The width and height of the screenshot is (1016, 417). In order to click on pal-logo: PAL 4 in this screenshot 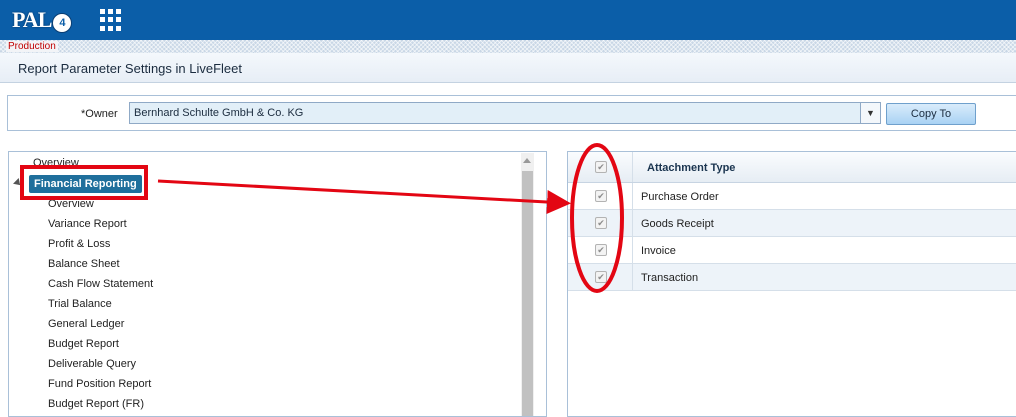, I will do `click(42, 20)`.